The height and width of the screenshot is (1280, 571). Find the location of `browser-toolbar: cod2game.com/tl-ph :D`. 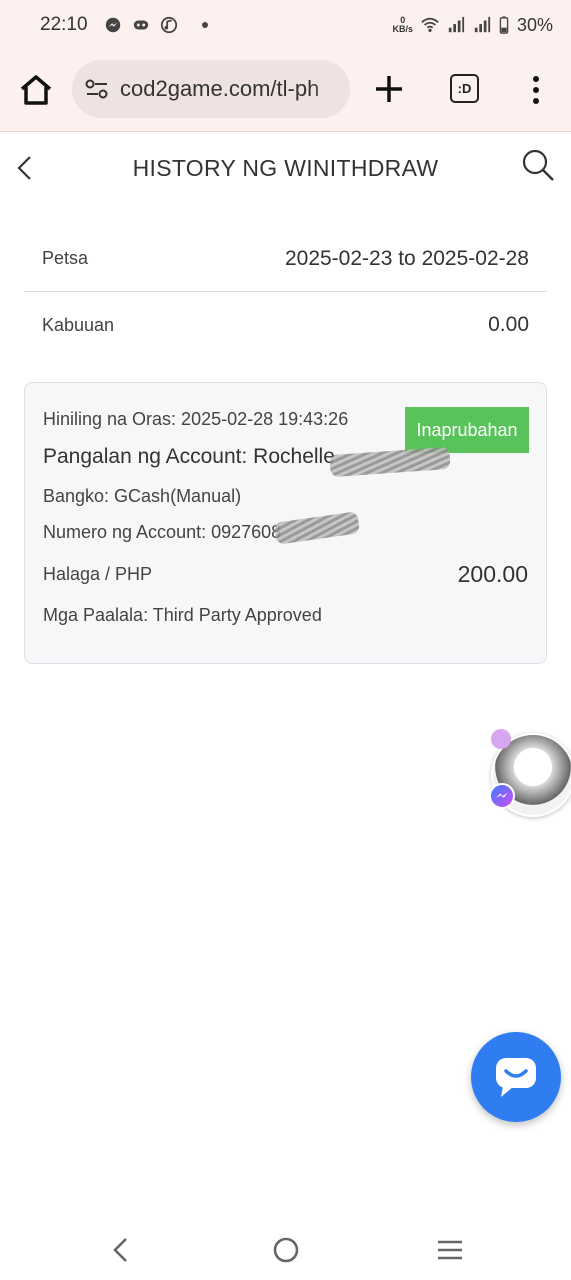

browser-toolbar: cod2game.com/tl-ph :D is located at coordinates (285, 91).